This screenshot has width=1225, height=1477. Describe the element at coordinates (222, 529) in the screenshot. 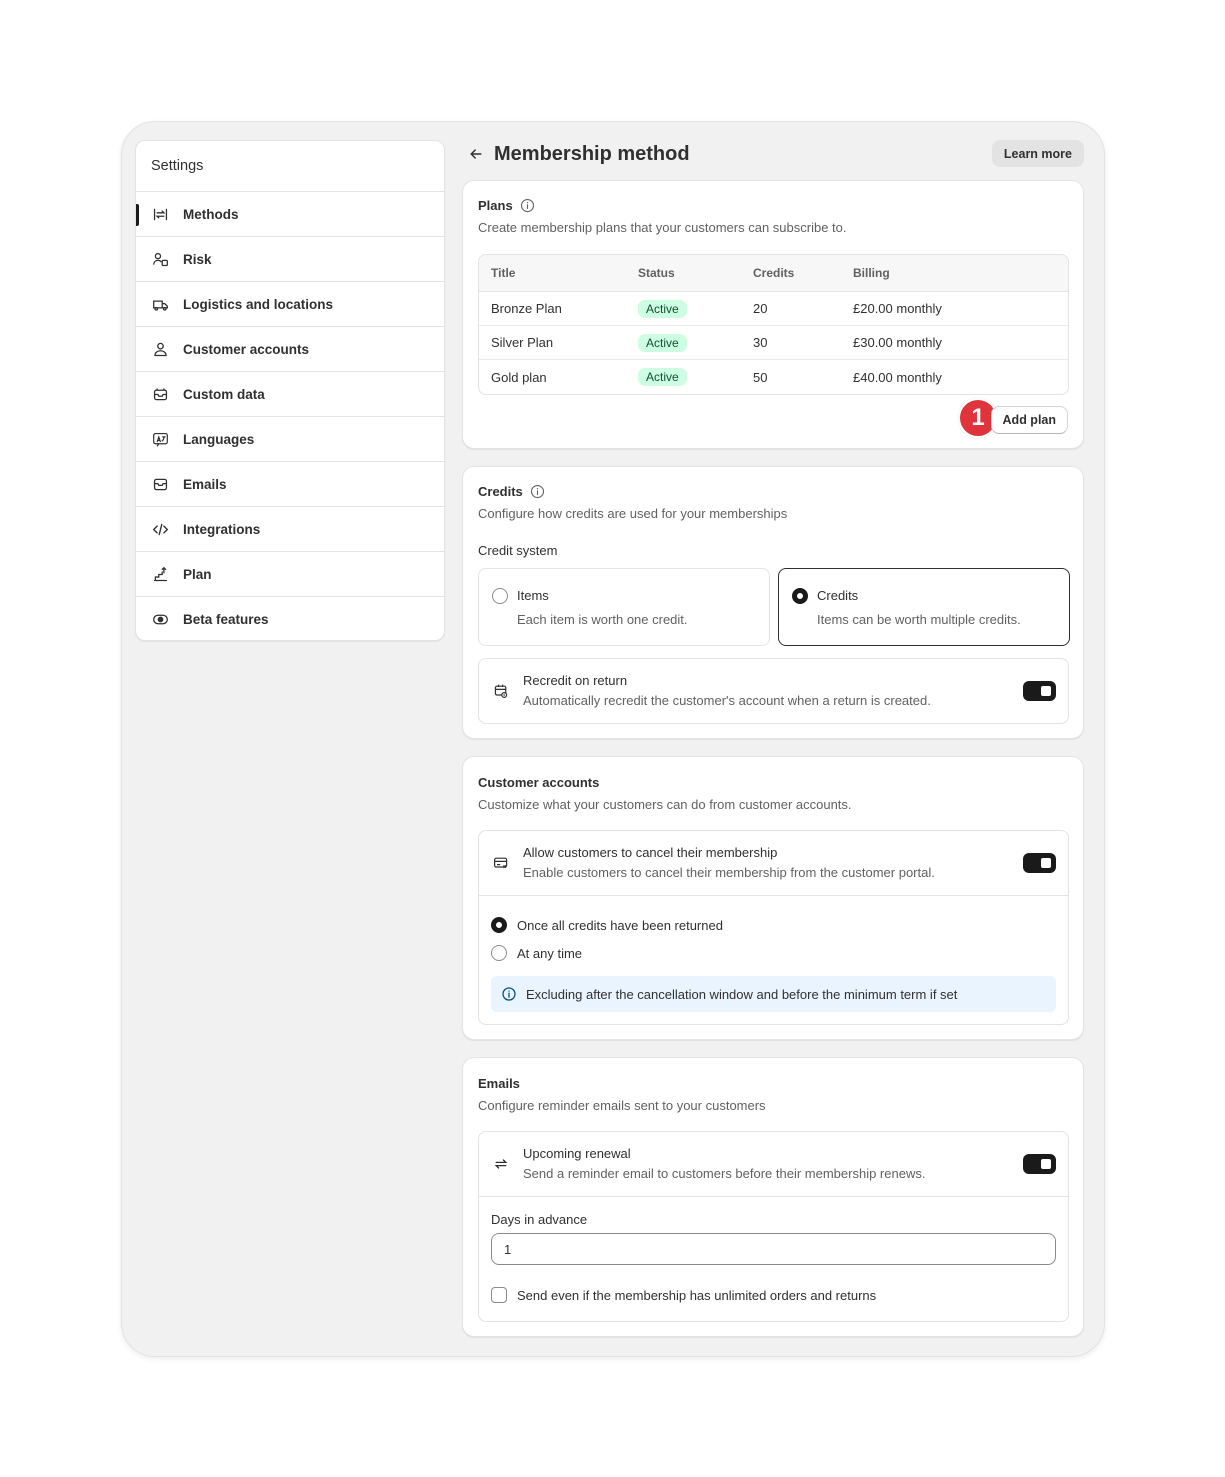

I see `sidebar-item-label: Integrations` at that location.